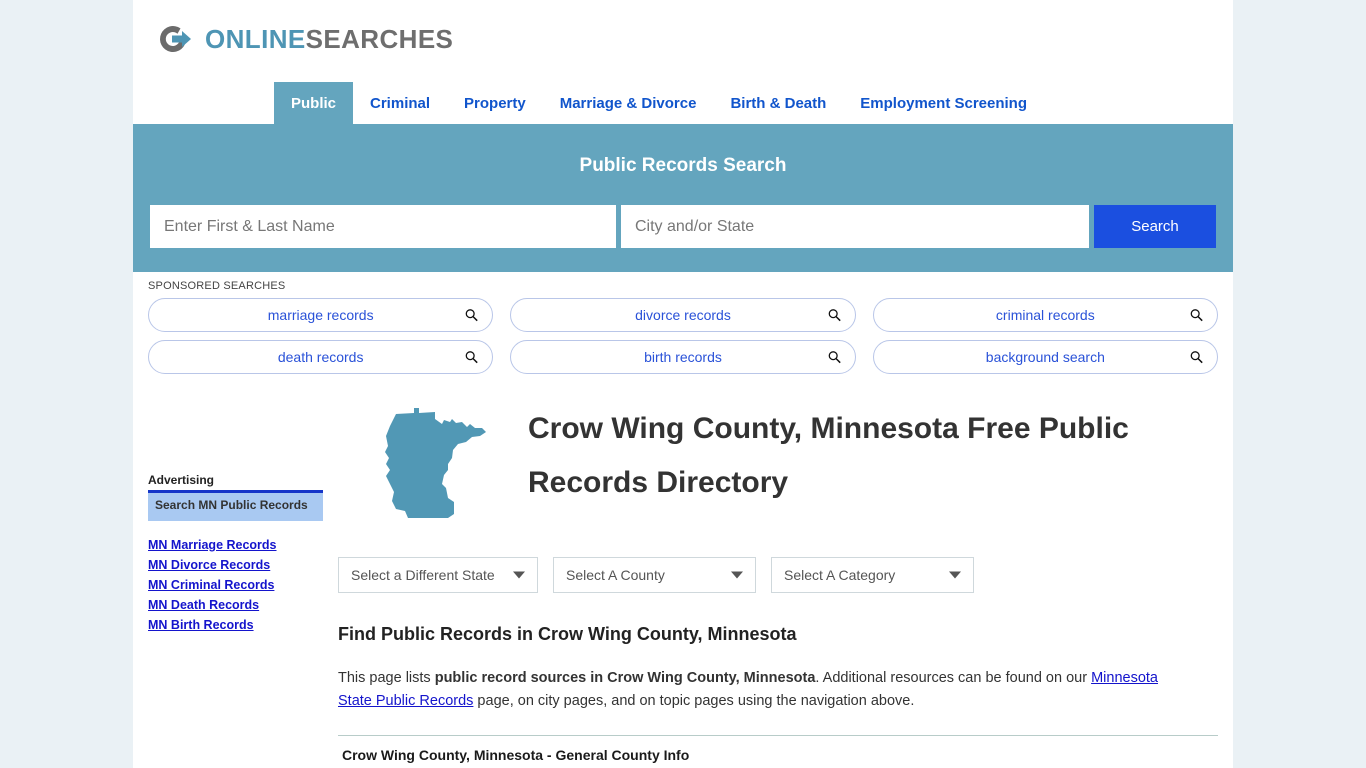 The width and height of the screenshot is (1366, 768). I want to click on search-button: Search, so click(1155, 226).